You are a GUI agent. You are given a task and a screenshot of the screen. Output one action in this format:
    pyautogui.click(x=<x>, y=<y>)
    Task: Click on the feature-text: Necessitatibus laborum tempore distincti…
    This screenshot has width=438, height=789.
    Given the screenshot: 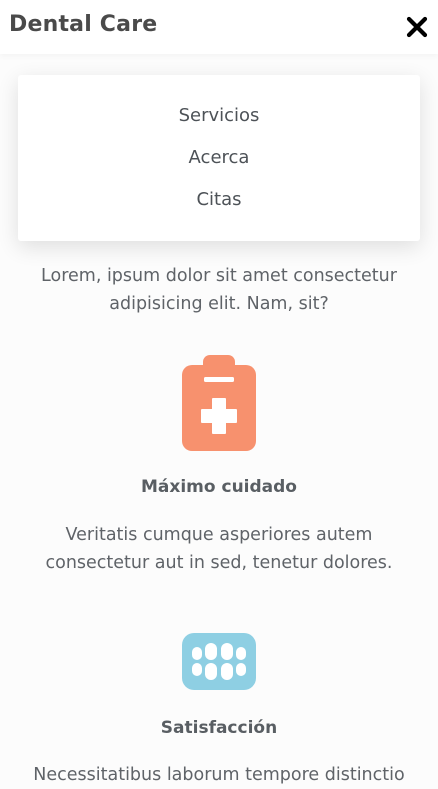 What is the action you would take?
    pyautogui.click(x=219, y=775)
    